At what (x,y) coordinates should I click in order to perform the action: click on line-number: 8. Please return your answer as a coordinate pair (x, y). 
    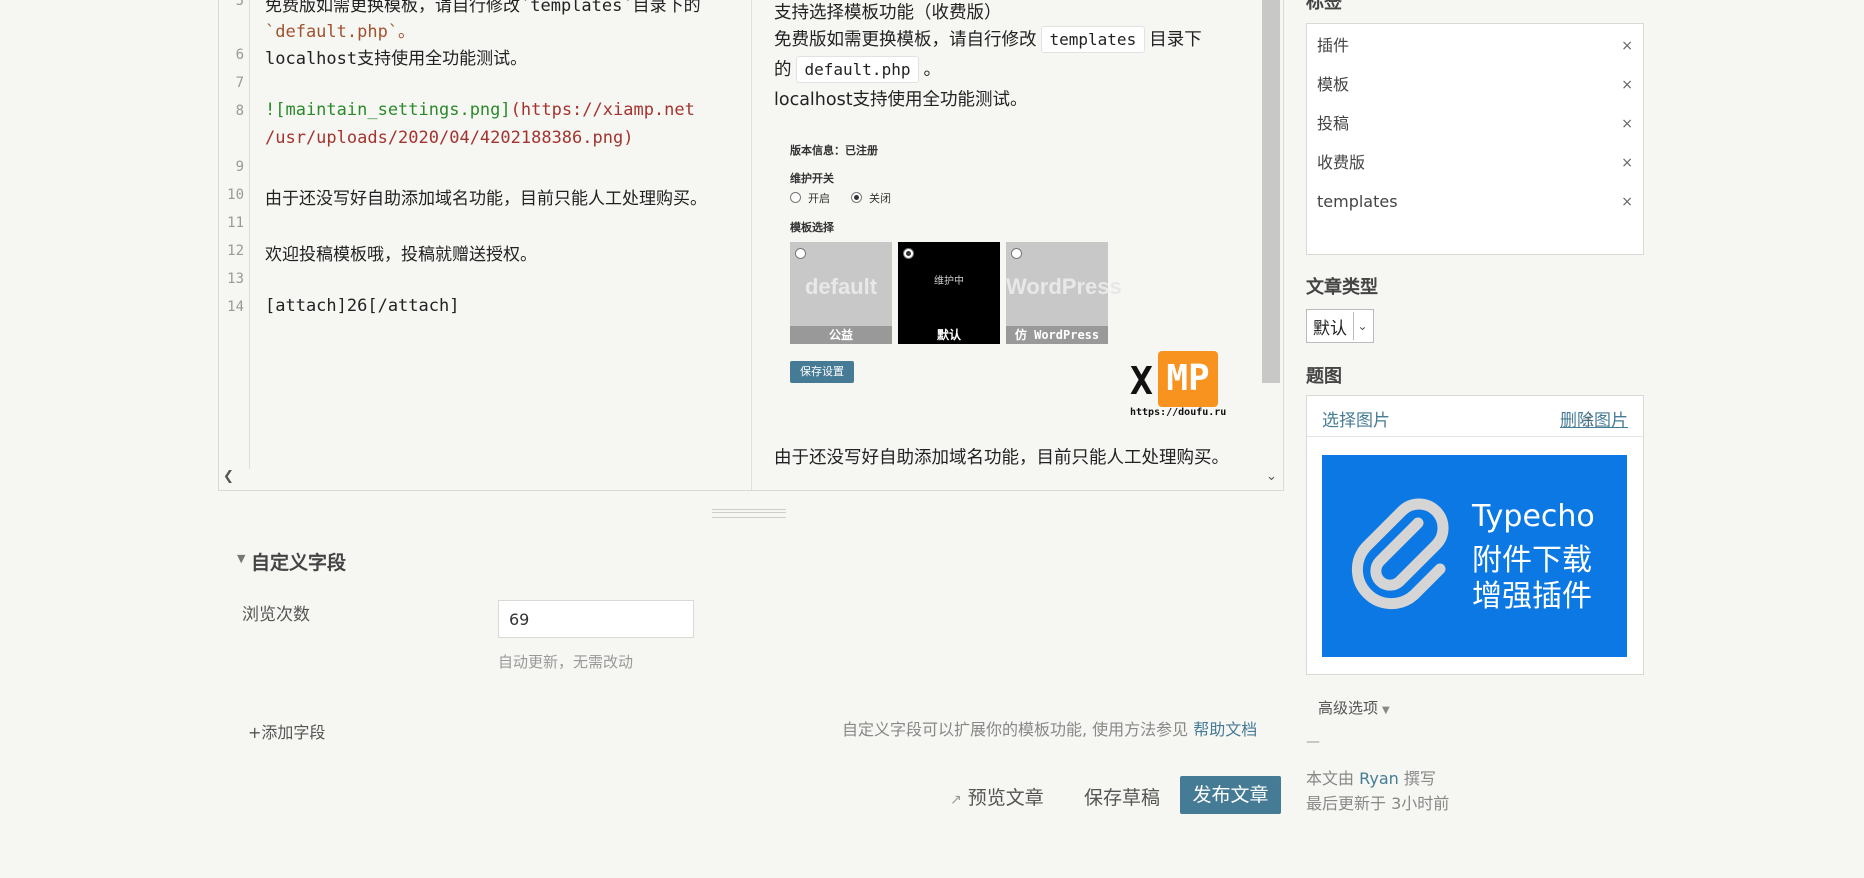
    Looking at the image, I should click on (239, 111).